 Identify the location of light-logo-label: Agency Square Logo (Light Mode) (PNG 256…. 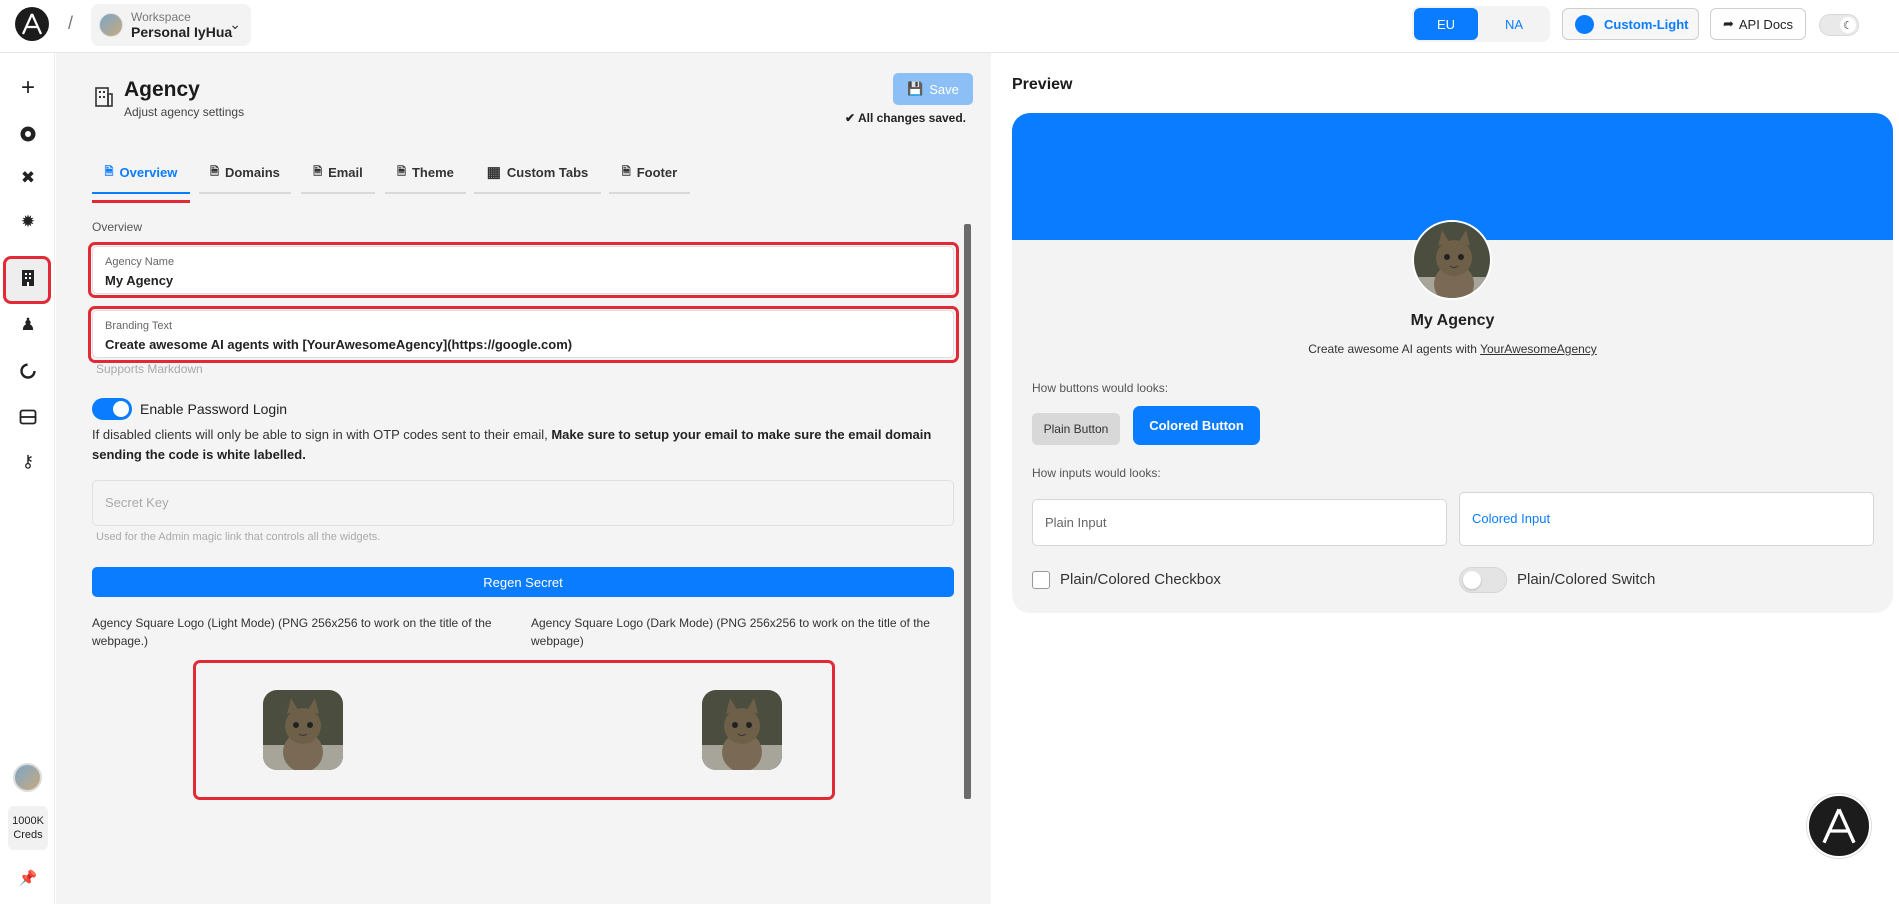
(292, 632).